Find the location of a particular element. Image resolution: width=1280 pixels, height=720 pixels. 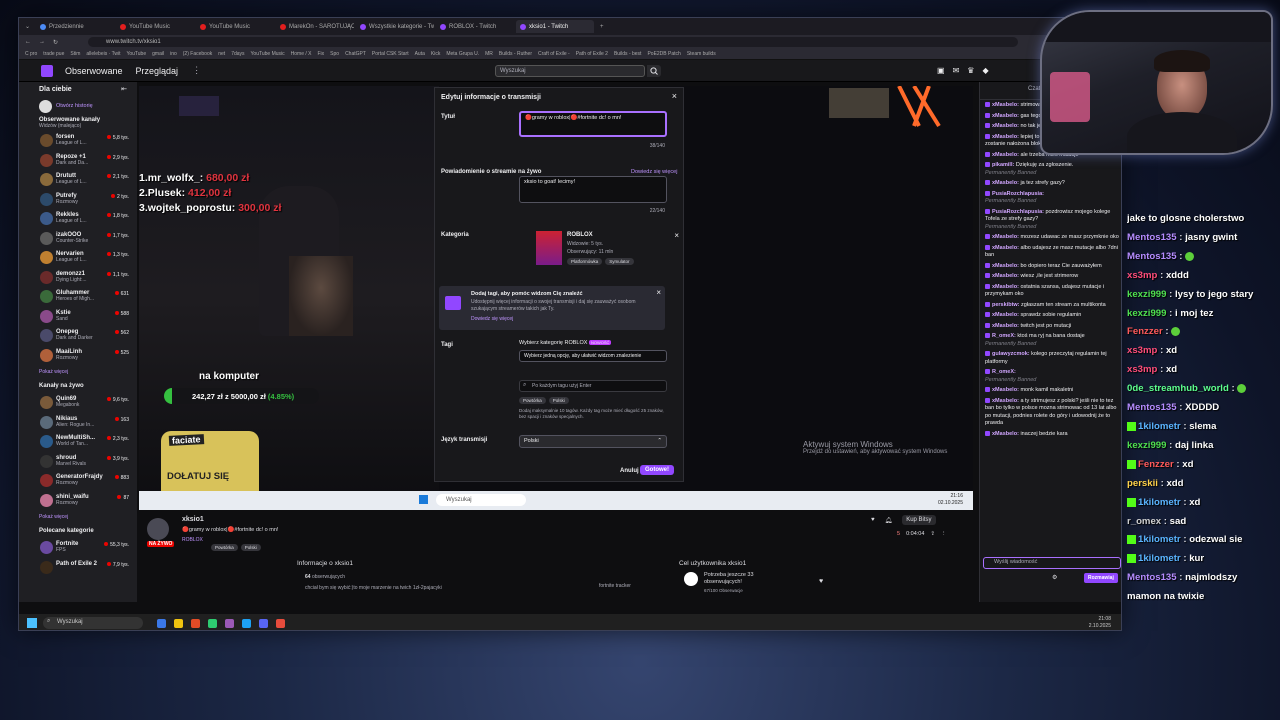

stream-category: ROBLOX is located at coordinates (192, 540).